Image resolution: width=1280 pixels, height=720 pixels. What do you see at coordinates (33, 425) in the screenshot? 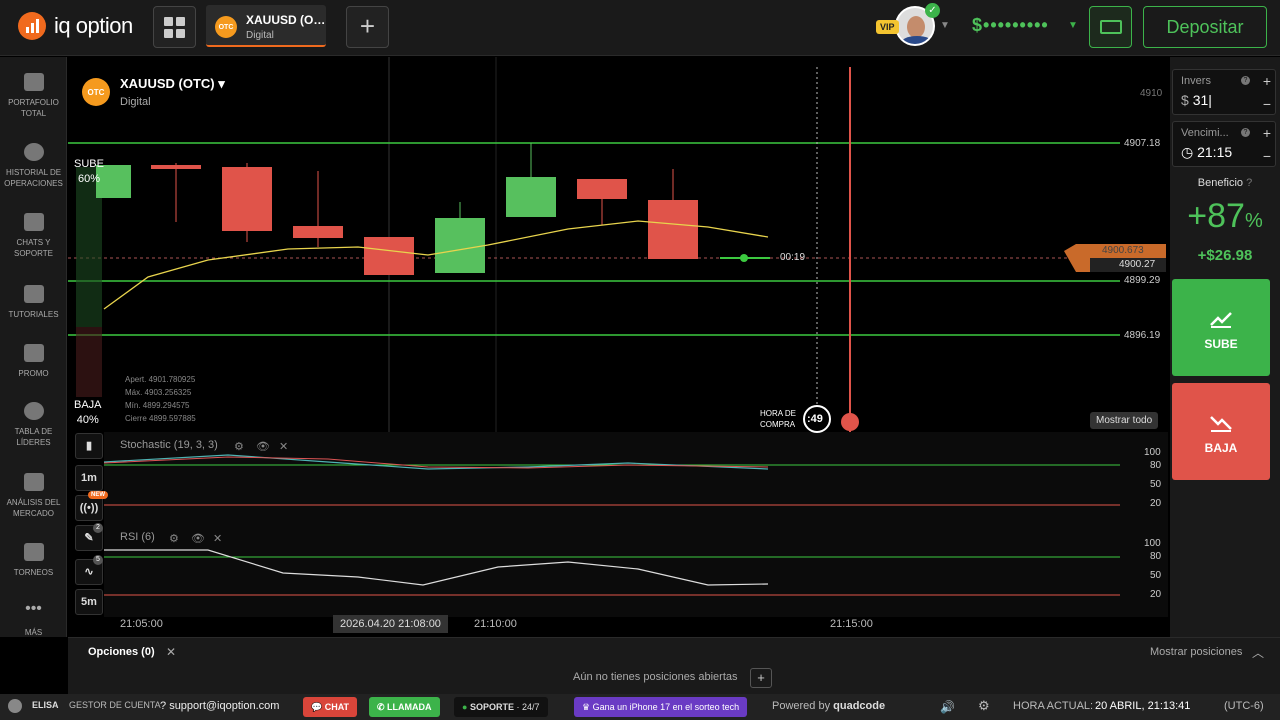
I see `sidebar-item-leaderboard: TABLA DE LÍDERES` at bounding box center [33, 425].